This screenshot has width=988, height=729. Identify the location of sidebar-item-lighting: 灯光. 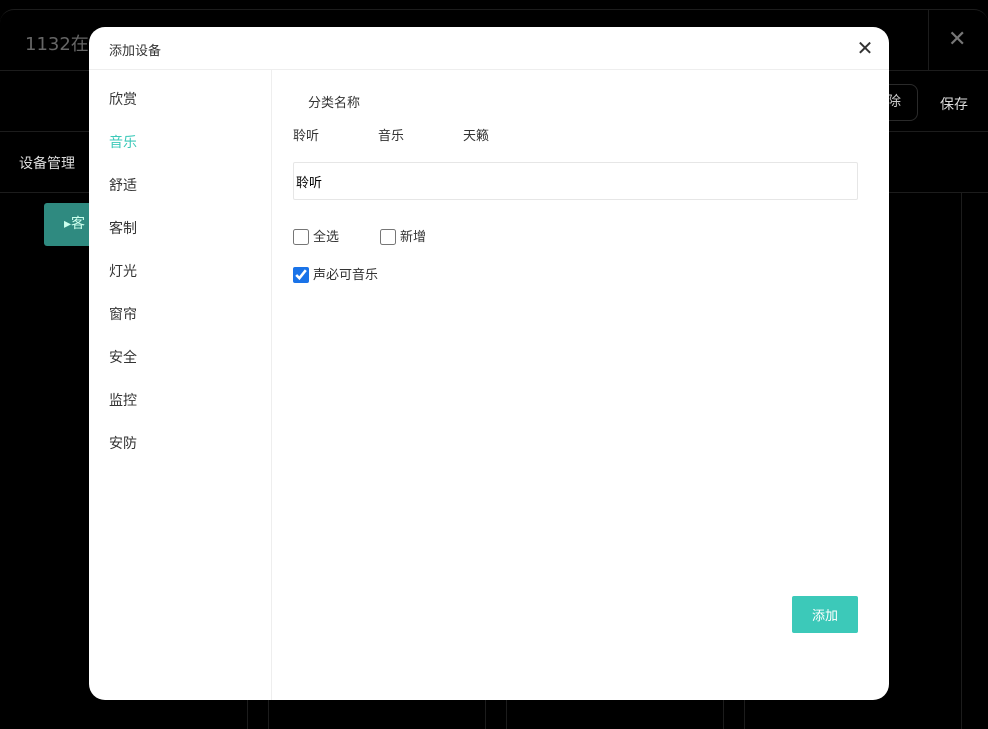
(123, 271).